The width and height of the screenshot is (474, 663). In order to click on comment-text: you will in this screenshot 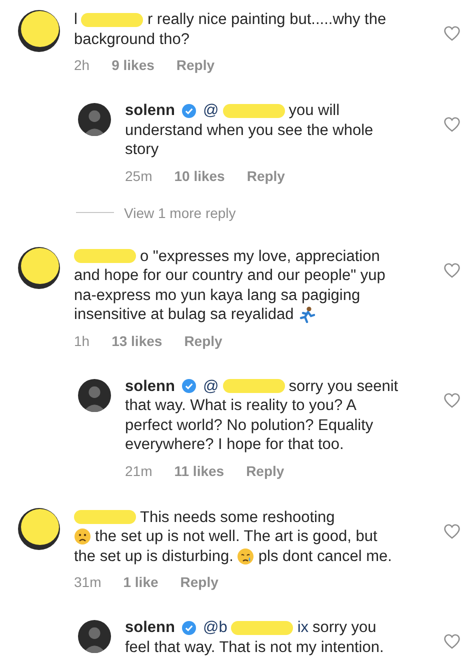, I will do `click(314, 110)`.